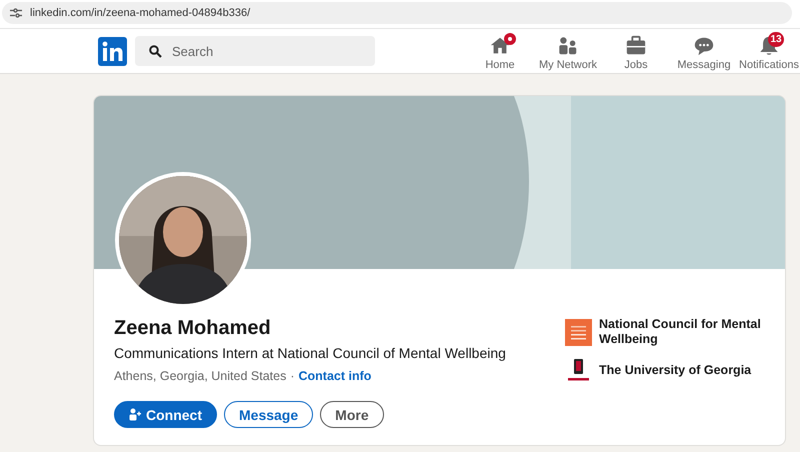  What do you see at coordinates (165, 414) in the screenshot?
I see `profile-action-button: Connect` at bounding box center [165, 414].